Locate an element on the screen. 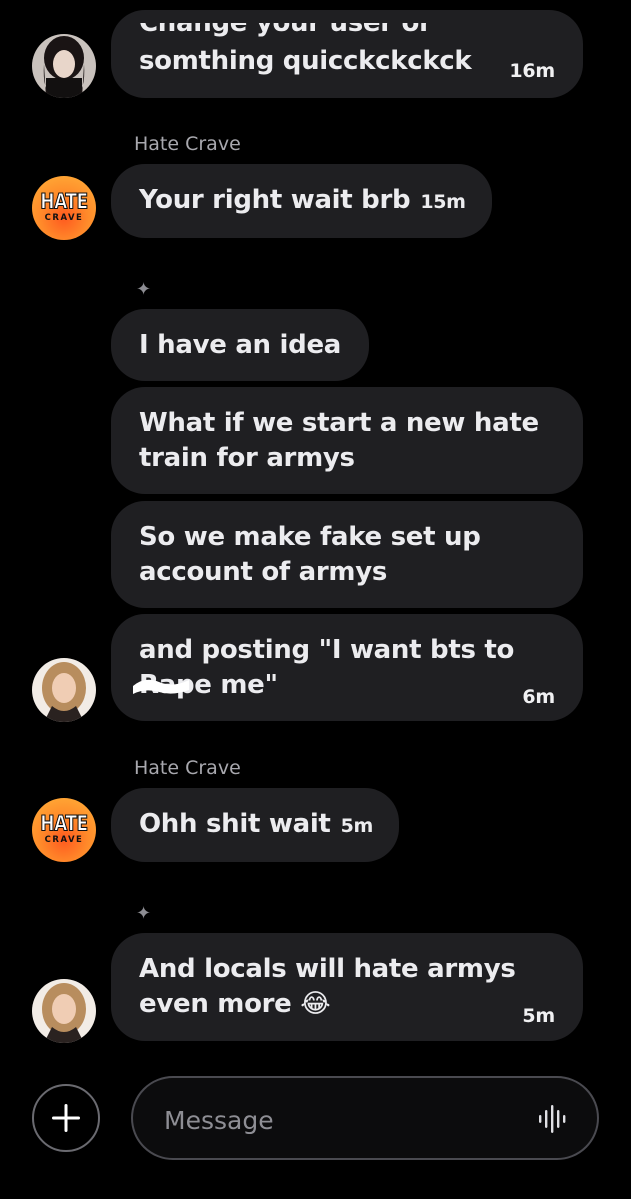  message-bubble: I have an idea is located at coordinates (240, 345).